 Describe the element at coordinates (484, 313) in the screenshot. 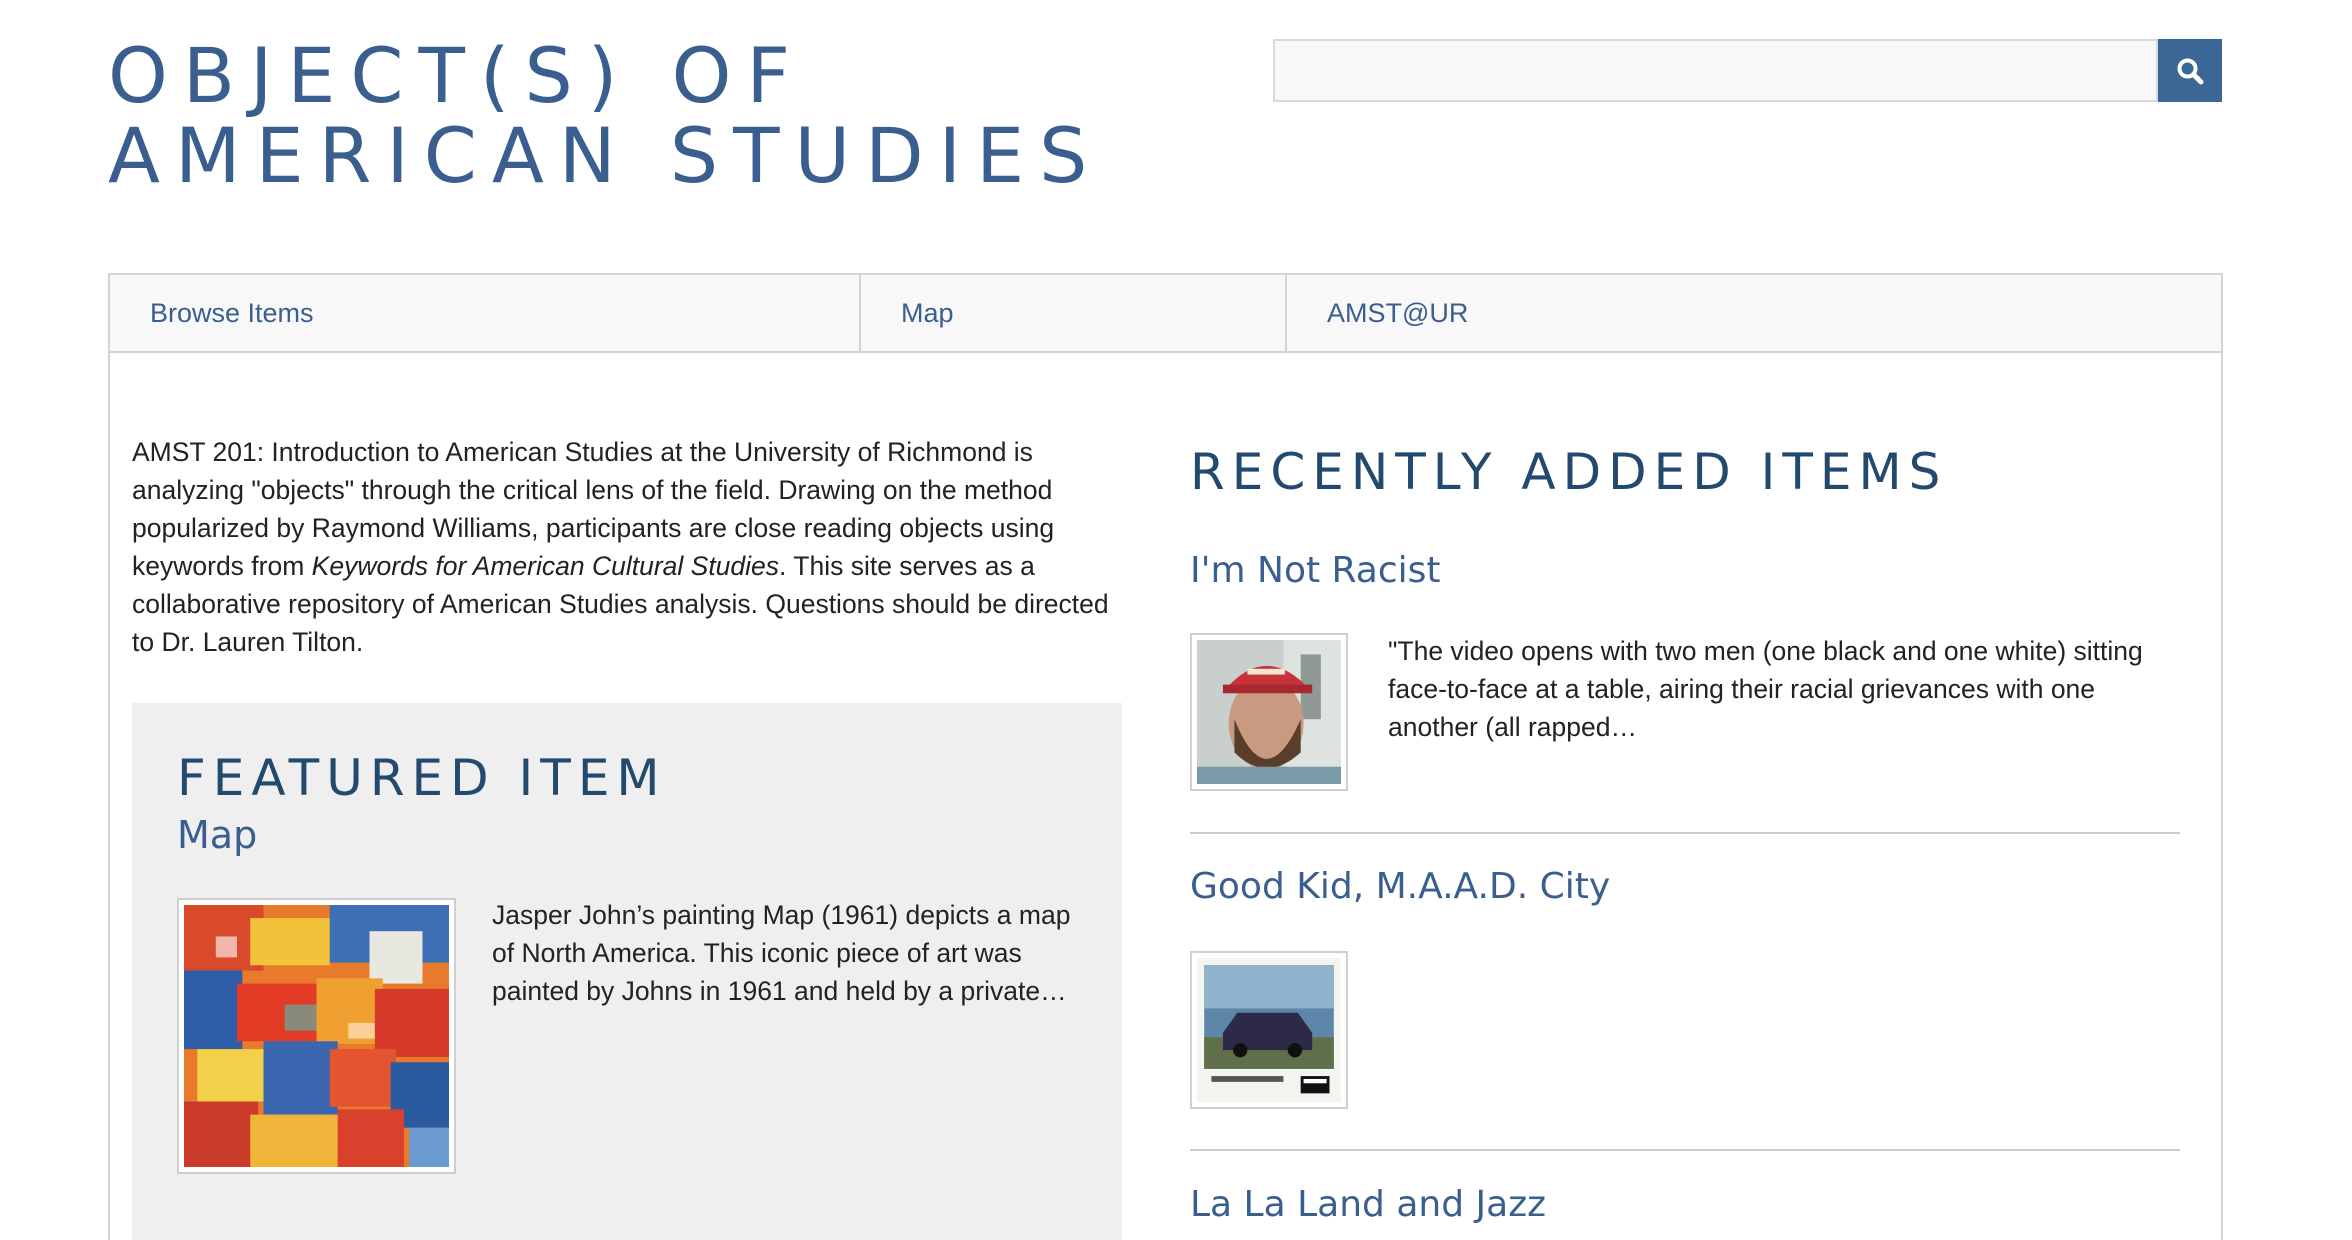

I see `nav-item-browse-items: Browse Items` at that location.